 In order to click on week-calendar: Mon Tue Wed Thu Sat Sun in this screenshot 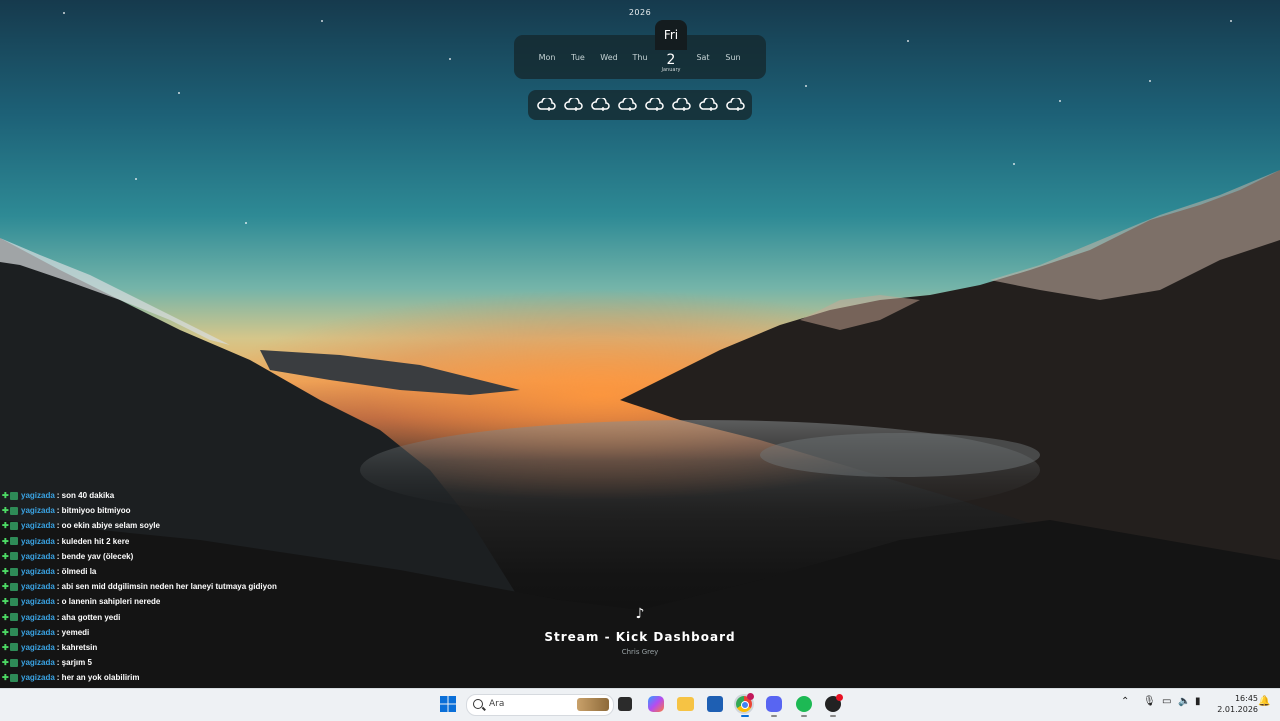, I will do `click(640, 57)`.